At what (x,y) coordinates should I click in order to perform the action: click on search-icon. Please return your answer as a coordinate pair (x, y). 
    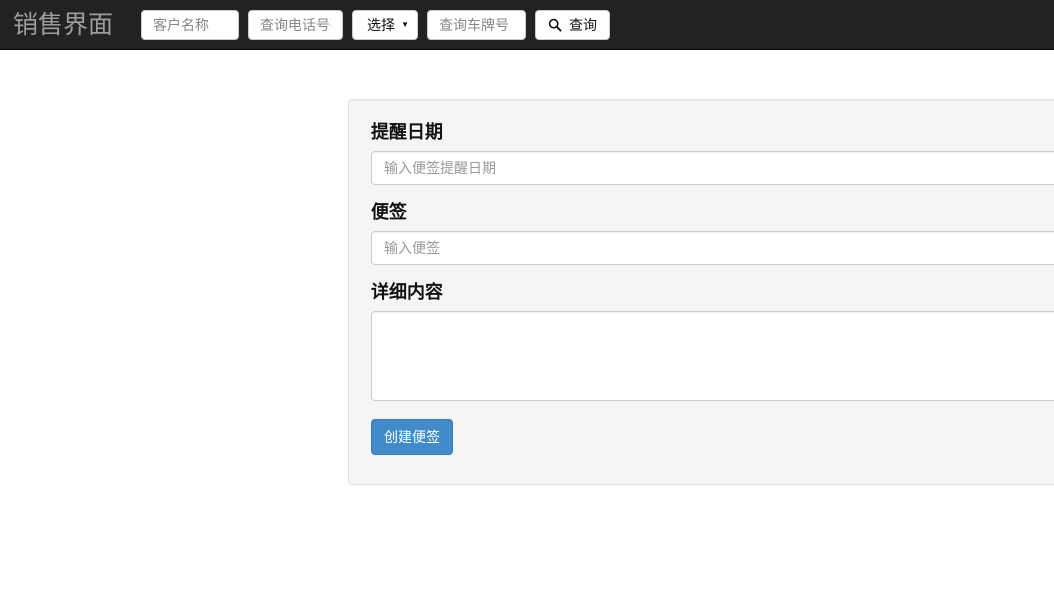
    Looking at the image, I should click on (555, 25).